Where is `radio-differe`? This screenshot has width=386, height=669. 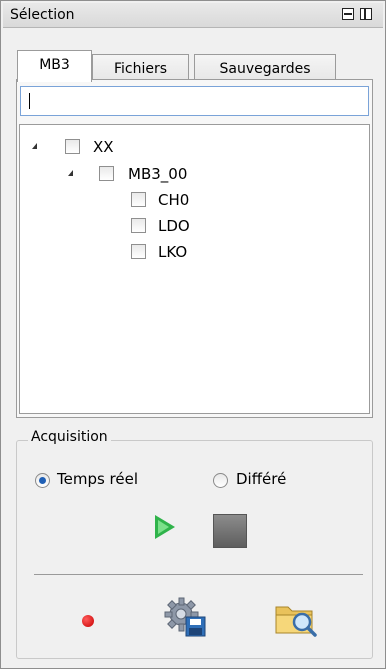 radio-differe is located at coordinates (220, 480).